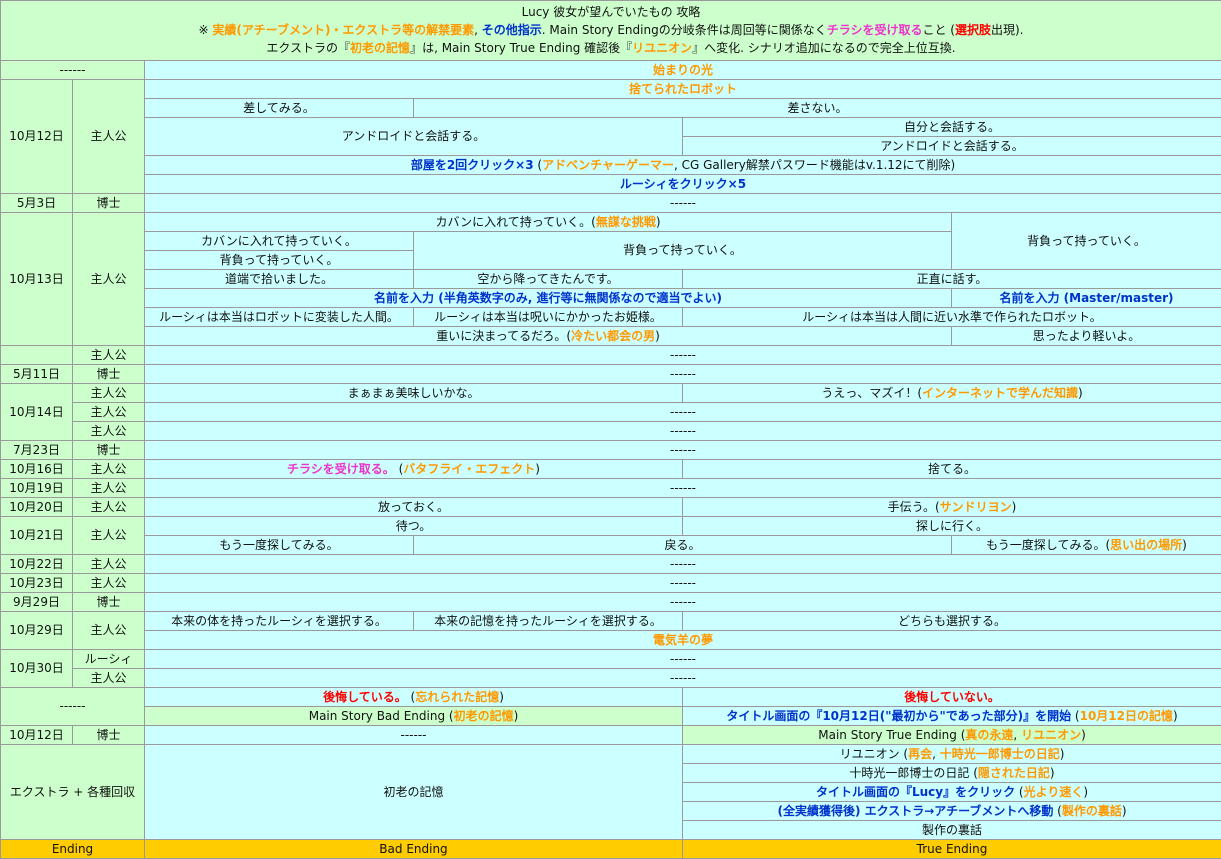 The image size is (1221, 859). I want to click on note-text: エクストラの『, so click(308, 48).